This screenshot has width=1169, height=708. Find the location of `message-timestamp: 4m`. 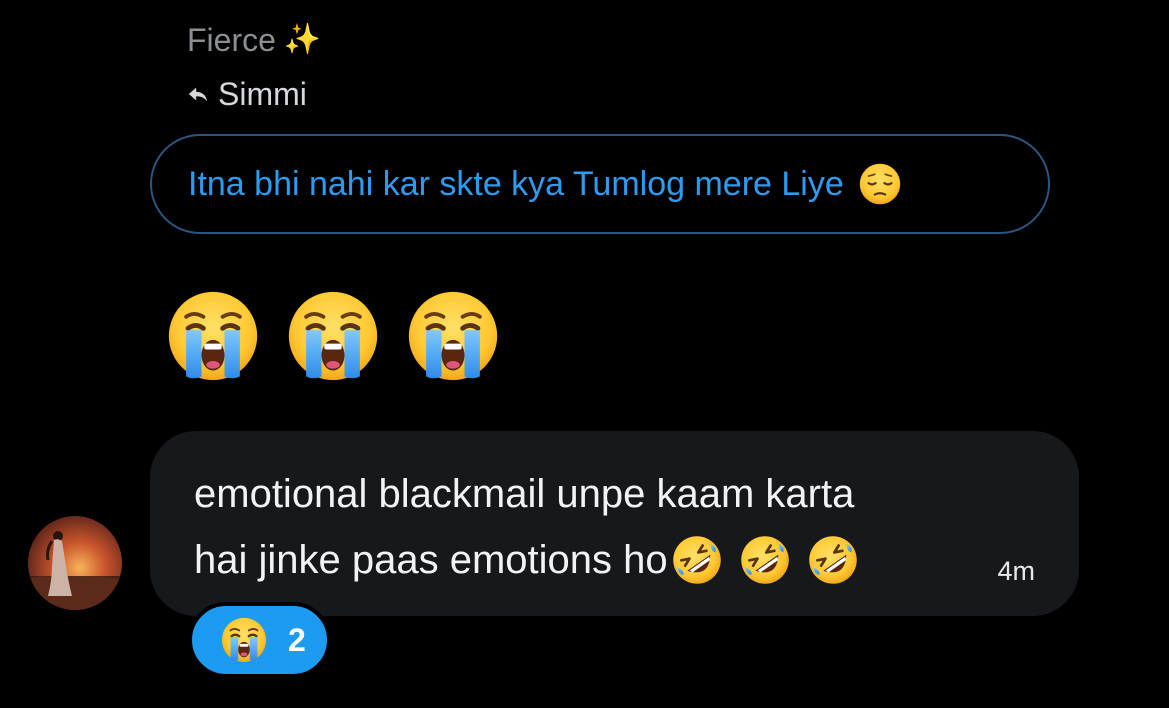

message-timestamp: 4m is located at coordinates (1016, 571).